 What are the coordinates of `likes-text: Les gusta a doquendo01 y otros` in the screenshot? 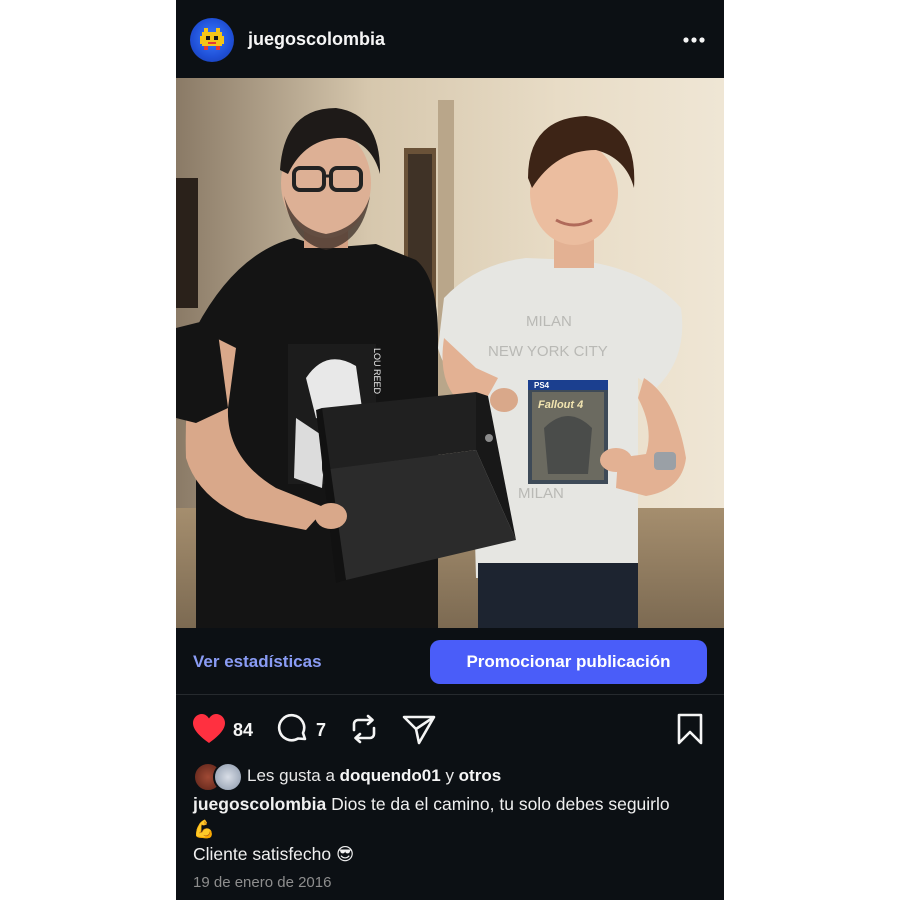 It's located at (374, 776).